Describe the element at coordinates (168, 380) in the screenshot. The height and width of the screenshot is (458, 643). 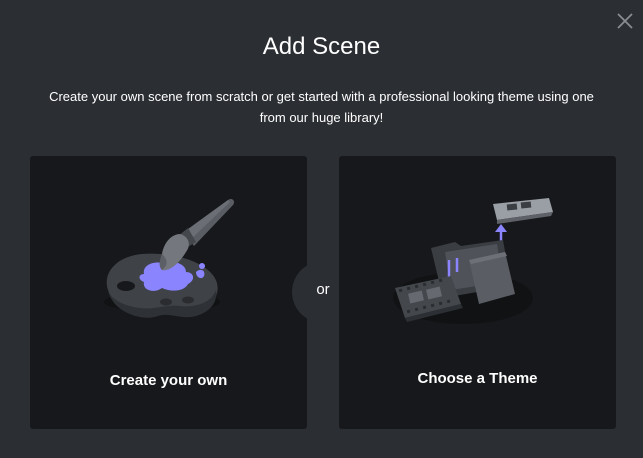
I see `create-your-own-label: Create your own` at that location.